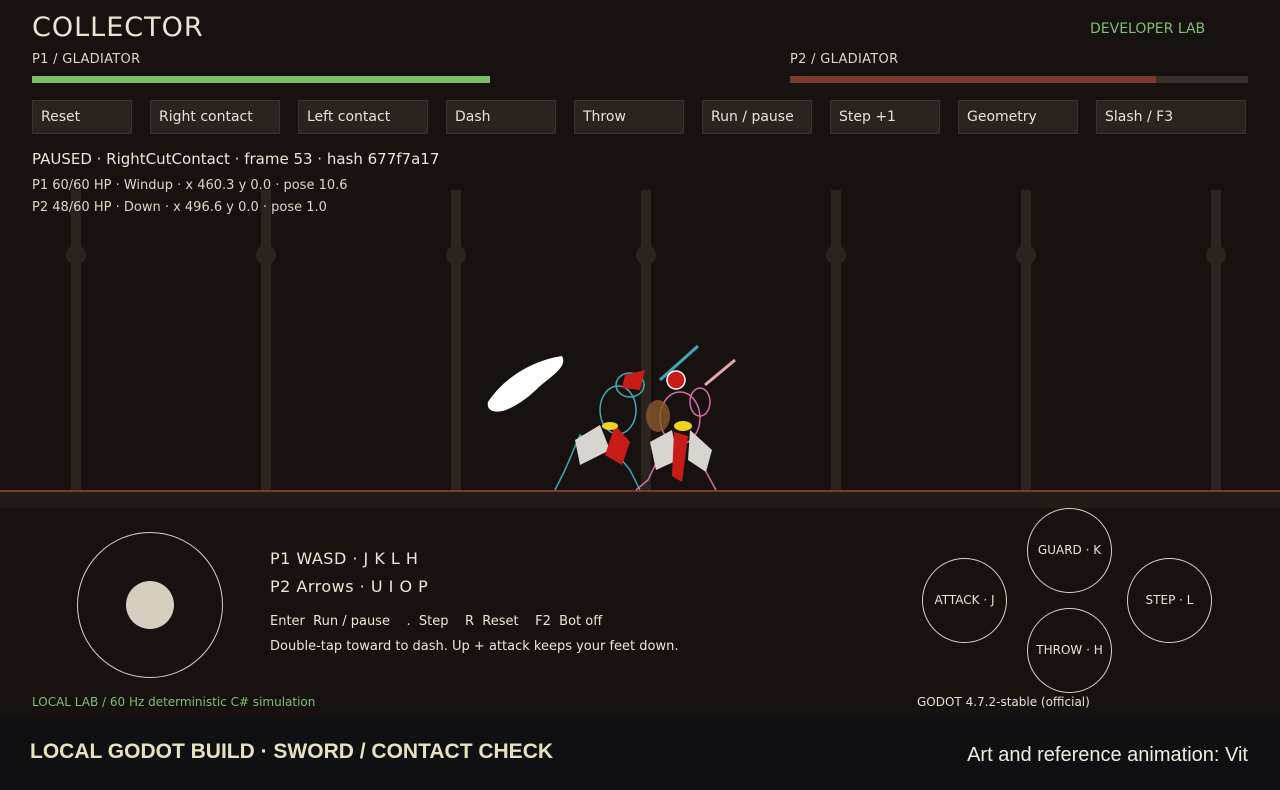  I want to click on virtual-joystick, so click(150, 605).